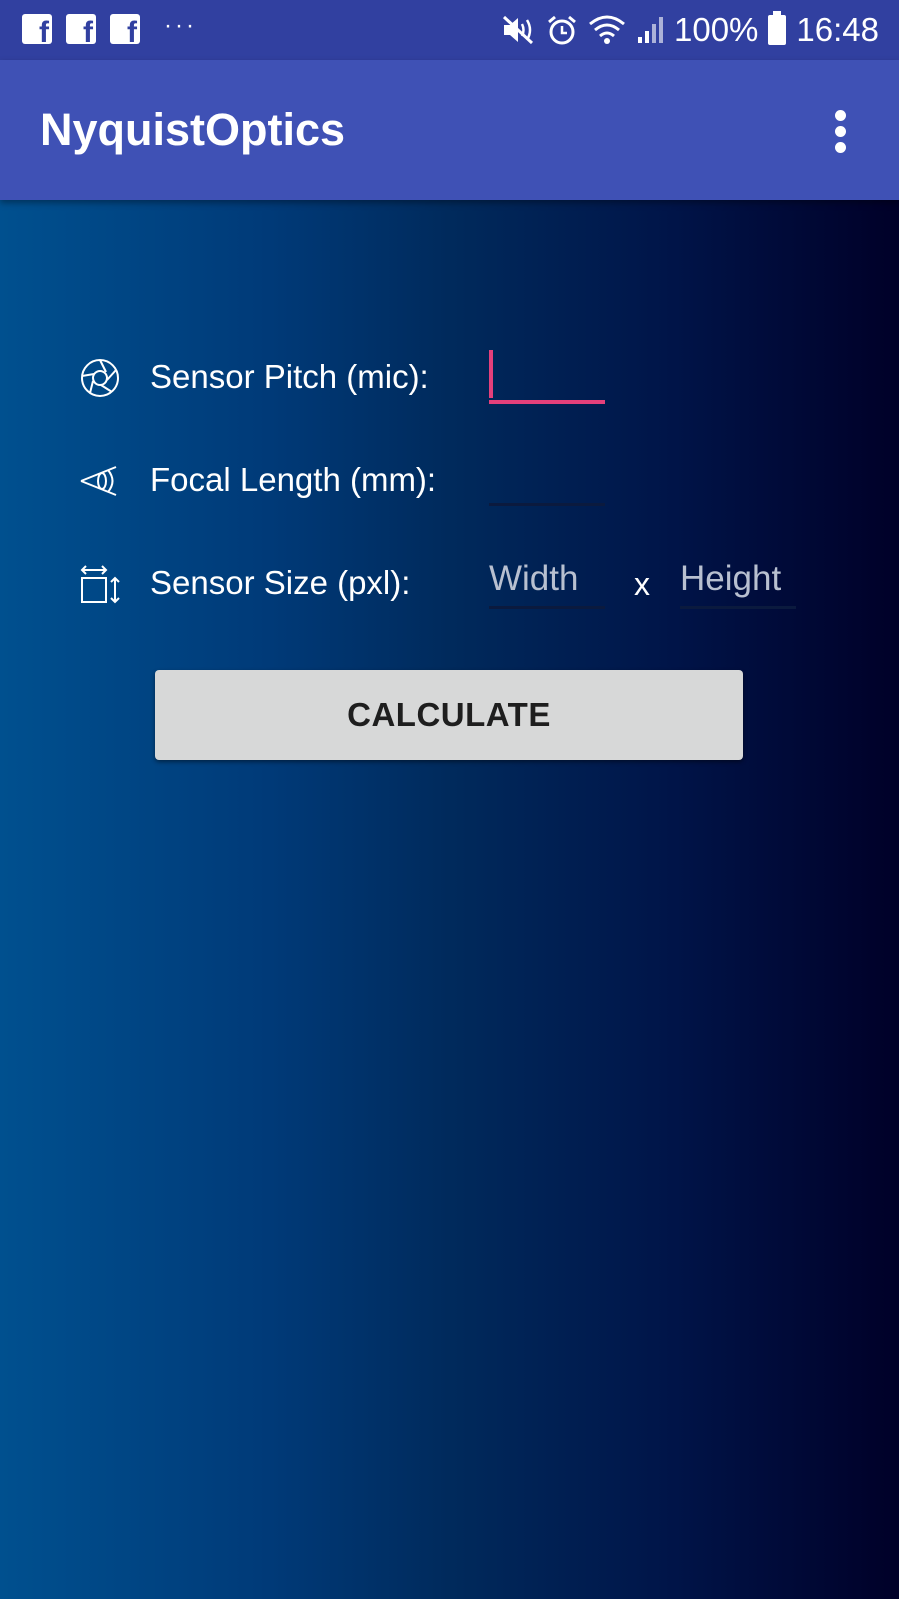 This screenshot has width=899, height=1599. Describe the element at coordinates (650, 30) in the screenshot. I see `signal-icon` at that location.